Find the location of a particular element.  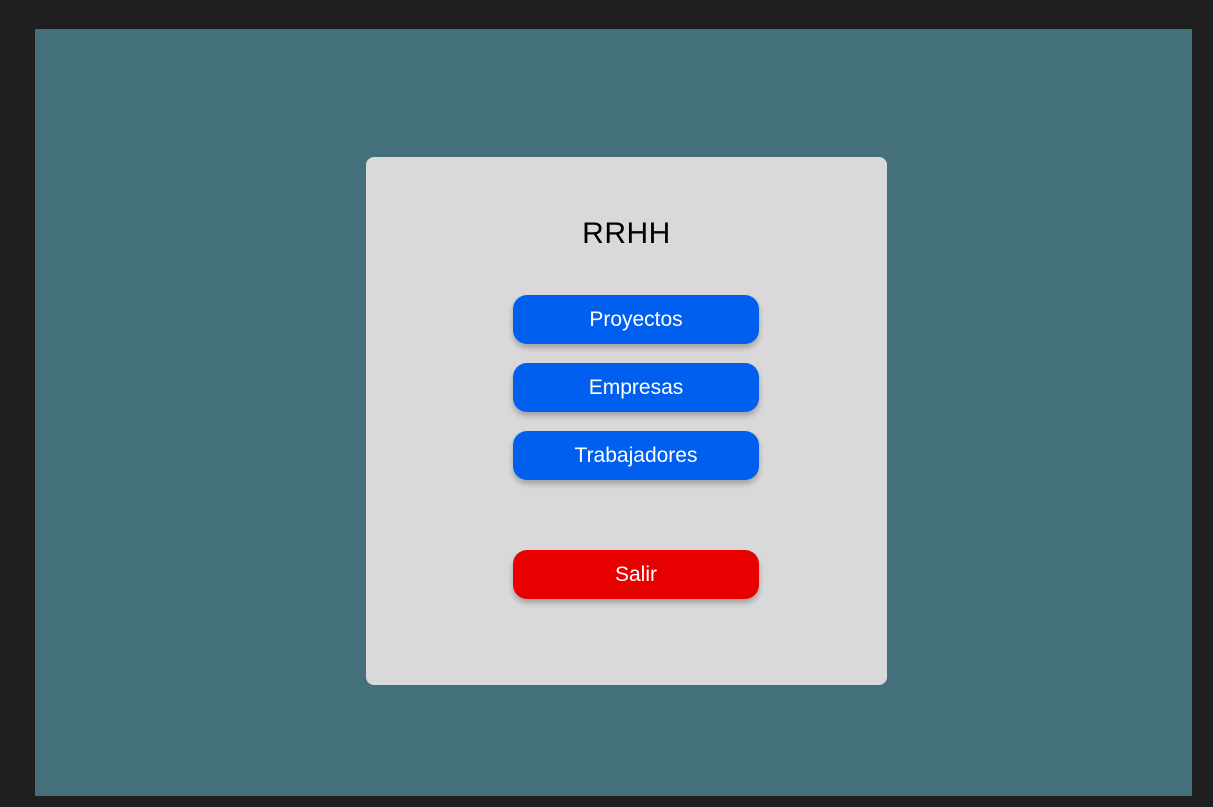

empresas-button: Empresas is located at coordinates (636, 387).